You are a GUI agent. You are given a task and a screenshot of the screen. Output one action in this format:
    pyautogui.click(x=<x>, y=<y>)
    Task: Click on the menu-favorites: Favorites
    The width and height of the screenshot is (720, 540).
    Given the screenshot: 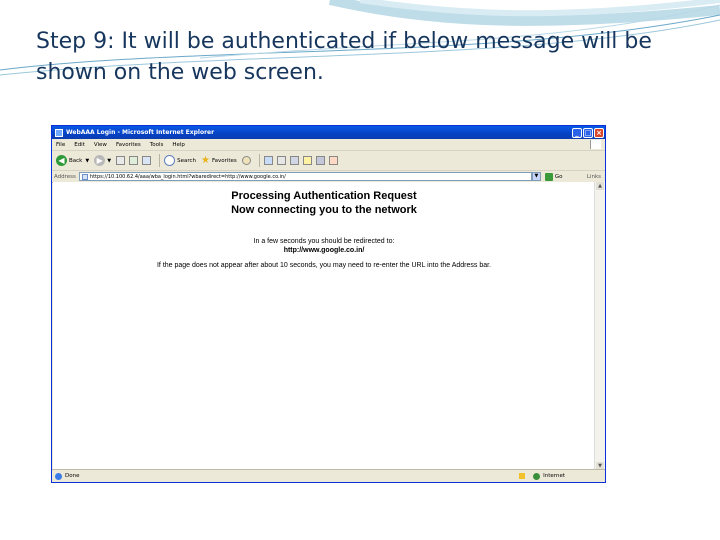 What is the action you would take?
    pyautogui.click(x=128, y=145)
    